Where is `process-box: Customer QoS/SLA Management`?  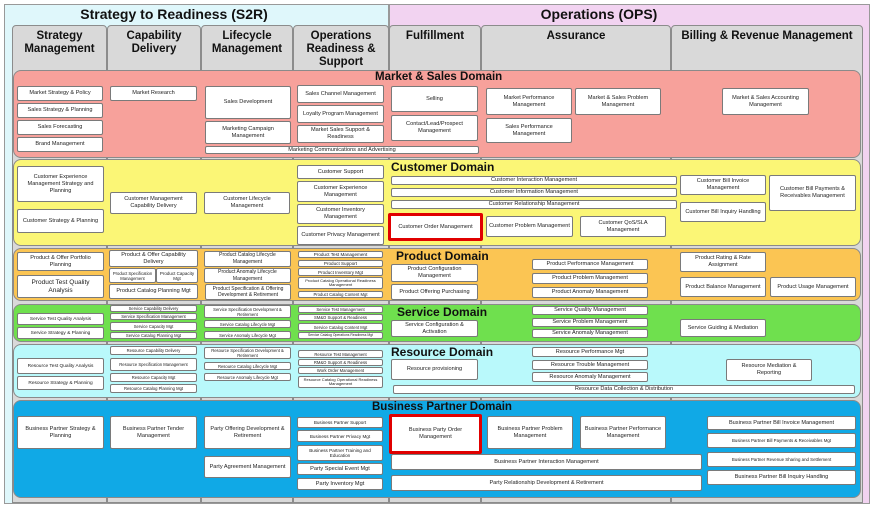 process-box: Customer QoS/SLA Management is located at coordinates (623, 226).